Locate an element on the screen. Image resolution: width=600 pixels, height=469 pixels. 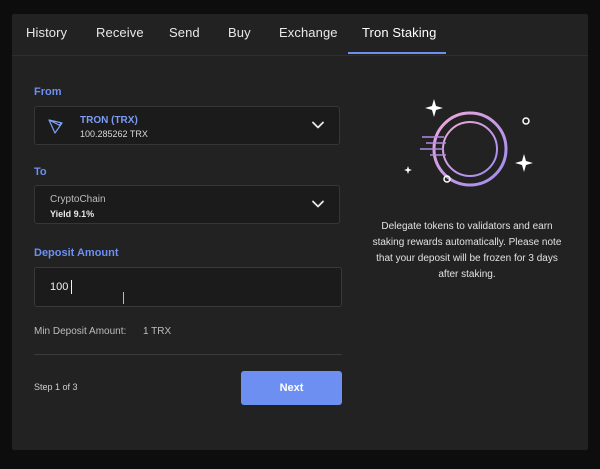
tab-receive: Receive is located at coordinates (120, 32).